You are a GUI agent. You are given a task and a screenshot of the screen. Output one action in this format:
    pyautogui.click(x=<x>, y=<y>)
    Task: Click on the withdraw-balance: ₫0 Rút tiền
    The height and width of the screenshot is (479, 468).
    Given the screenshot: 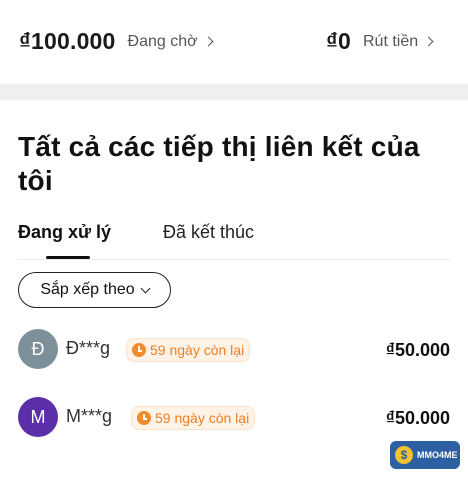 What is the action you would take?
    pyautogui.click(x=380, y=41)
    